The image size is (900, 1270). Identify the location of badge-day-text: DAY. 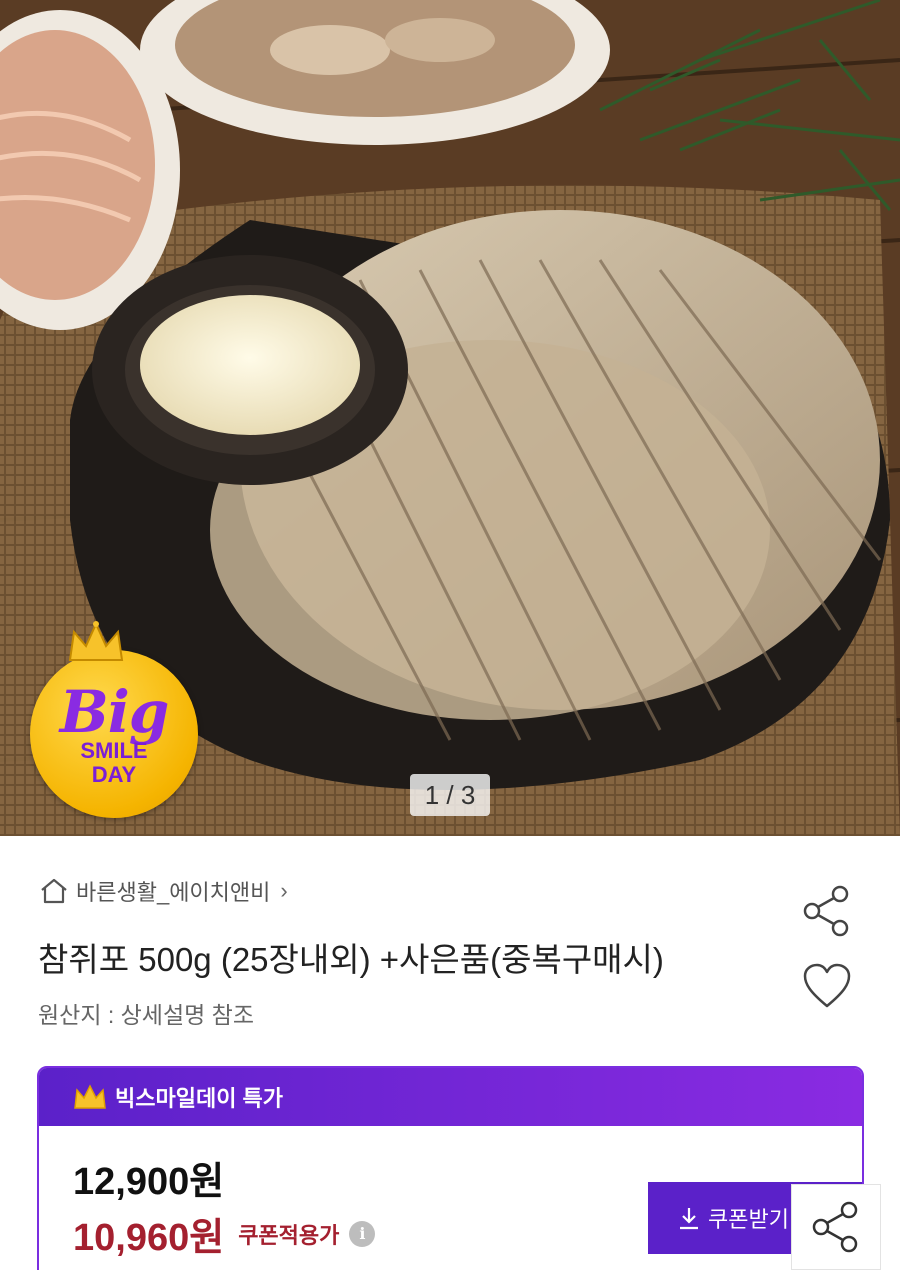
(114, 774).